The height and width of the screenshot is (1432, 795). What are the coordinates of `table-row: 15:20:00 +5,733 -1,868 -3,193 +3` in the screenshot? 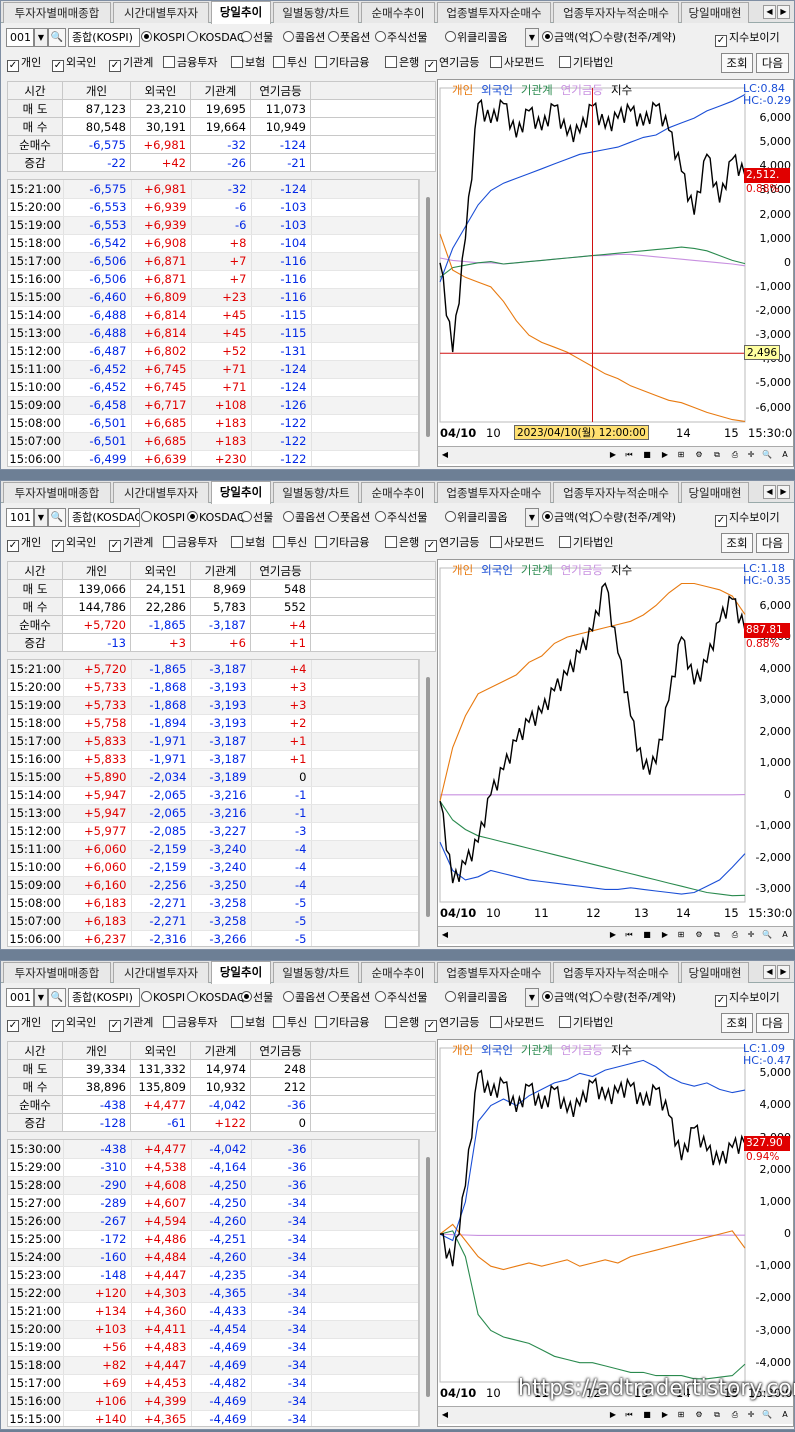 It's located at (213, 687).